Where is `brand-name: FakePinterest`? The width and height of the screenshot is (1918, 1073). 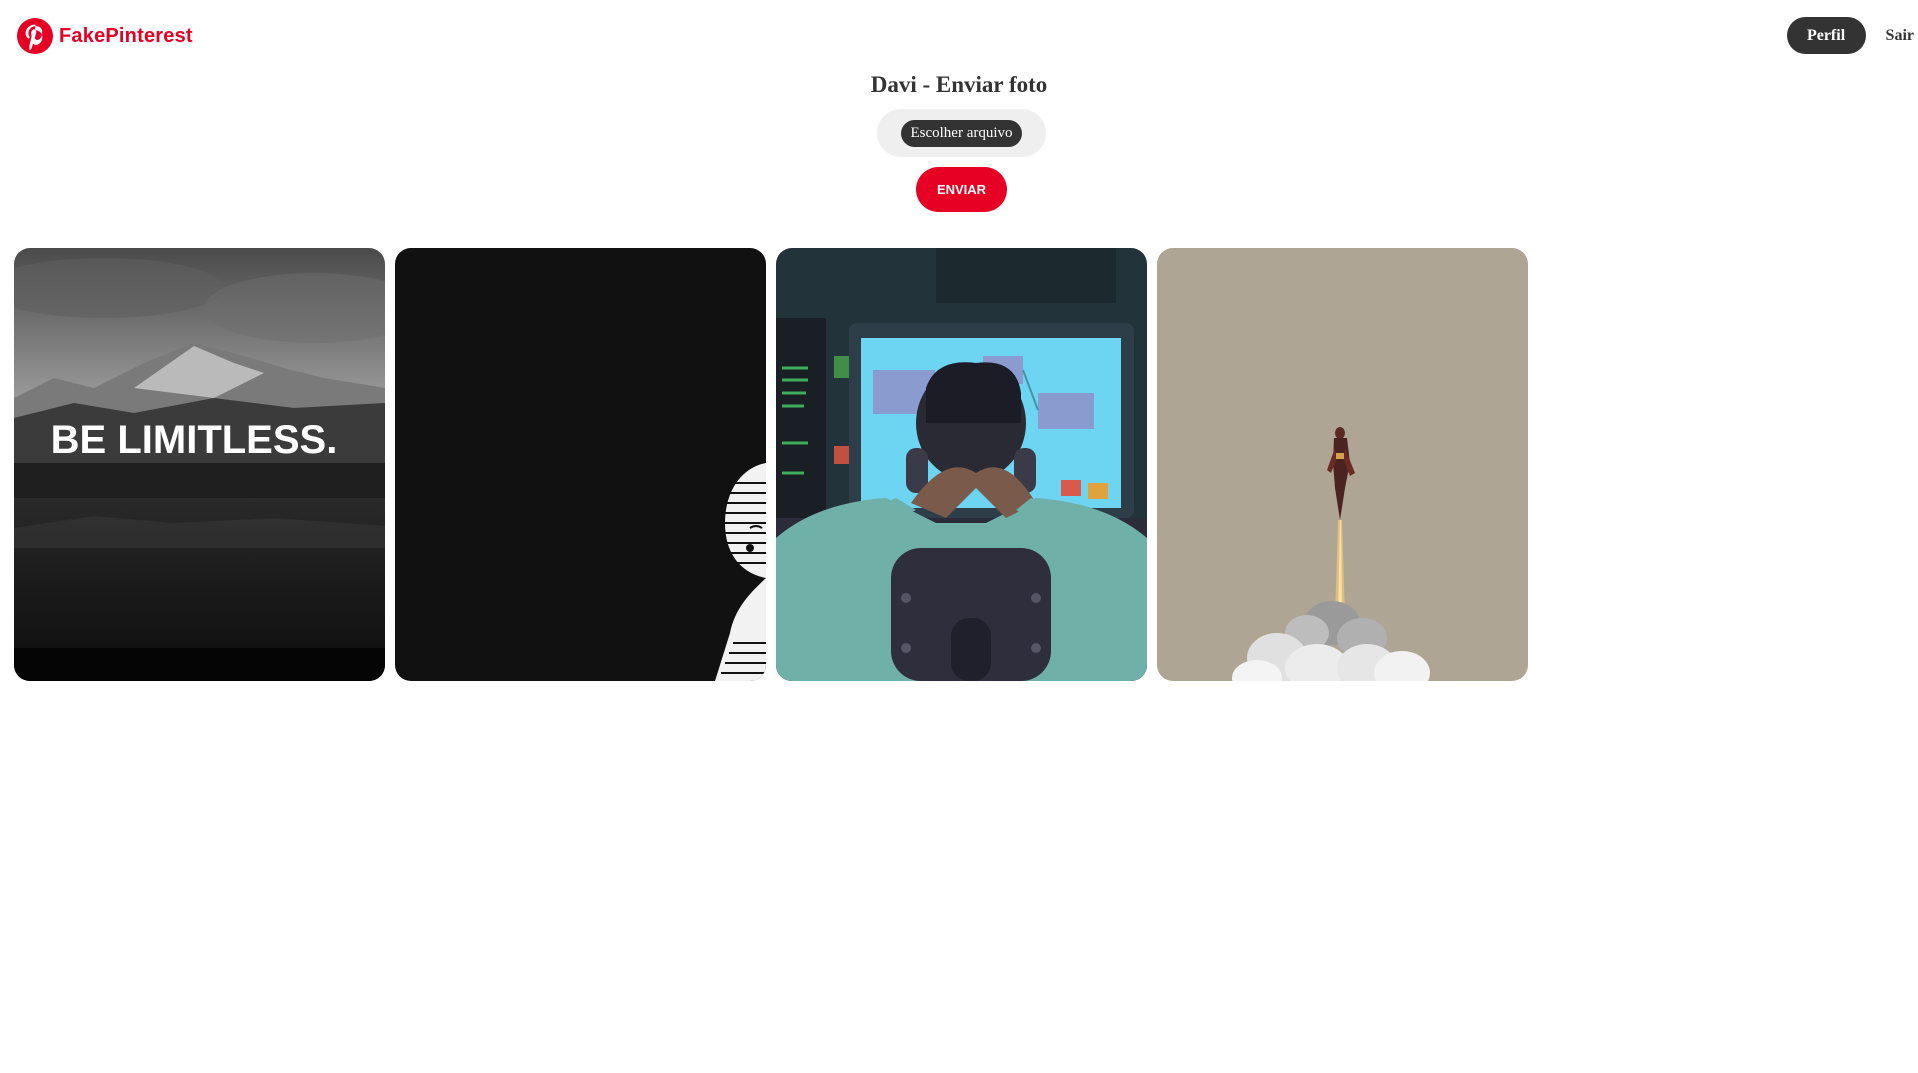
brand-name: FakePinterest is located at coordinates (126, 35).